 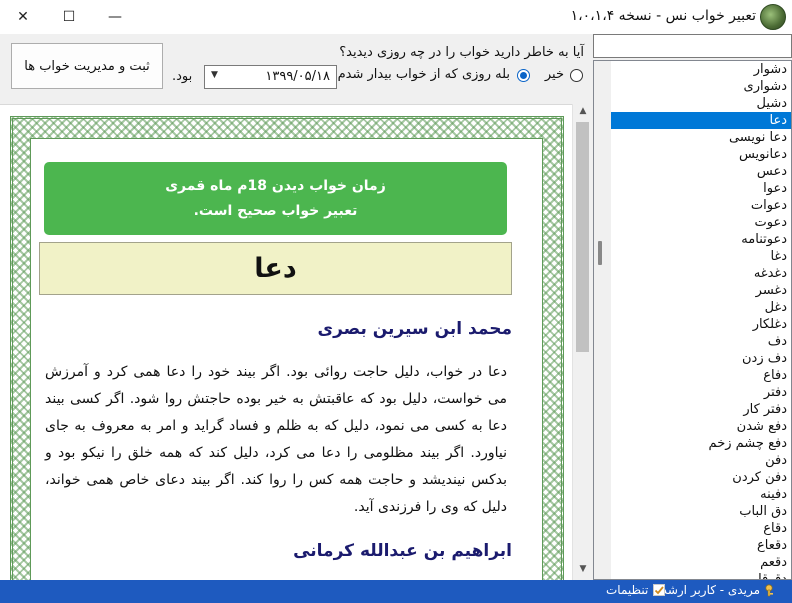 What do you see at coordinates (701, 290) in the screenshot?
I see `list-item: دغسر` at bounding box center [701, 290].